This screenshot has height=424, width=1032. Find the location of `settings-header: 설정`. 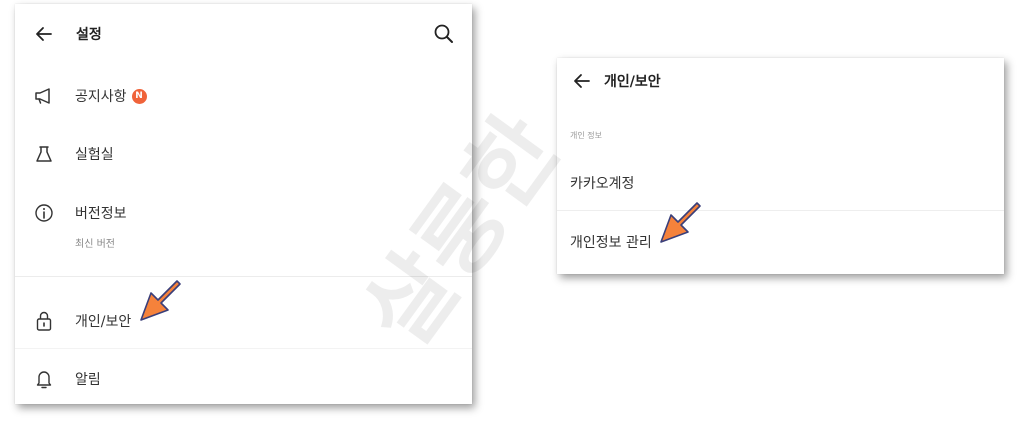

settings-header: 설정 is located at coordinates (67, 34).